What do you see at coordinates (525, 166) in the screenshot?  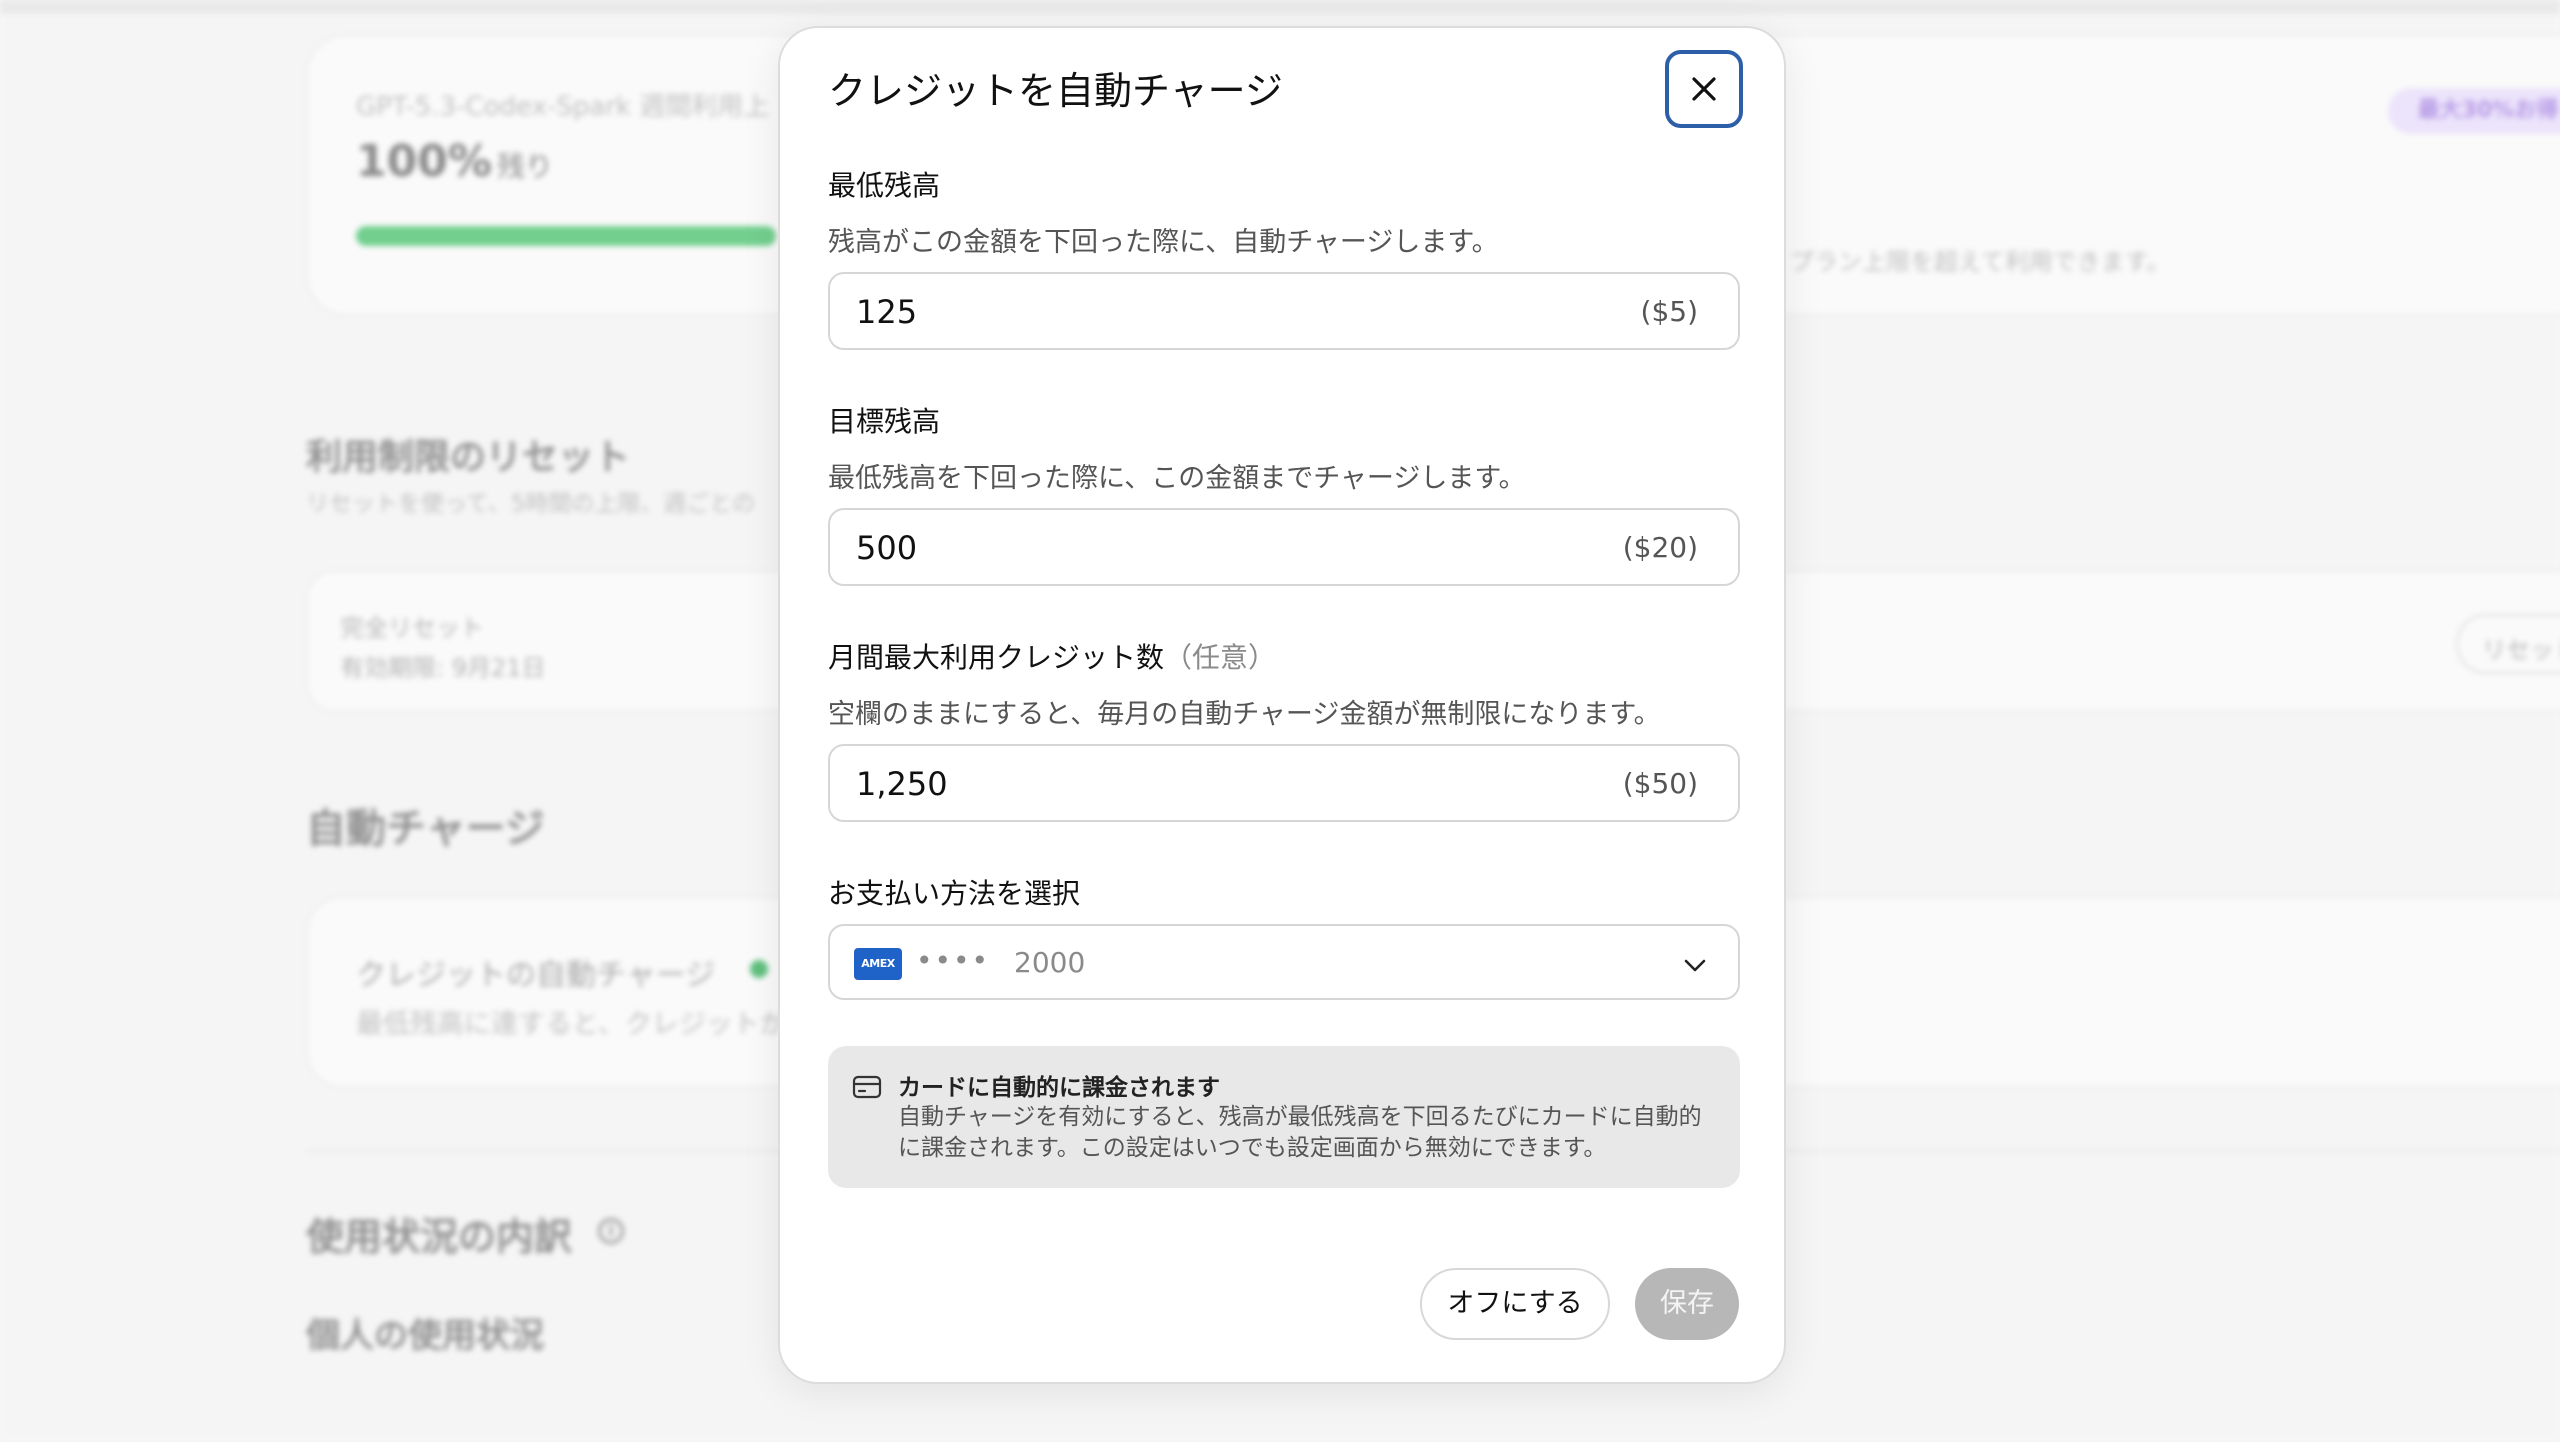 I see `usage-percent-suffix: 残り` at bounding box center [525, 166].